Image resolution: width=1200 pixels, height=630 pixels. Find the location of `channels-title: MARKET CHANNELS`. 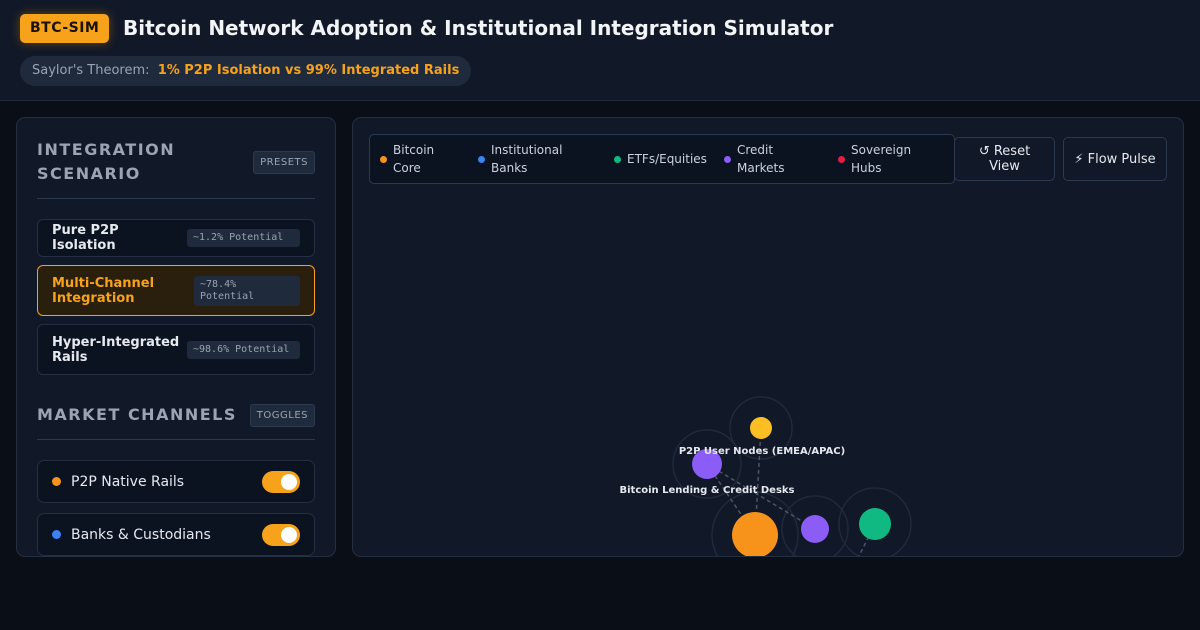

channels-title: MARKET CHANNELS is located at coordinates (137, 414).